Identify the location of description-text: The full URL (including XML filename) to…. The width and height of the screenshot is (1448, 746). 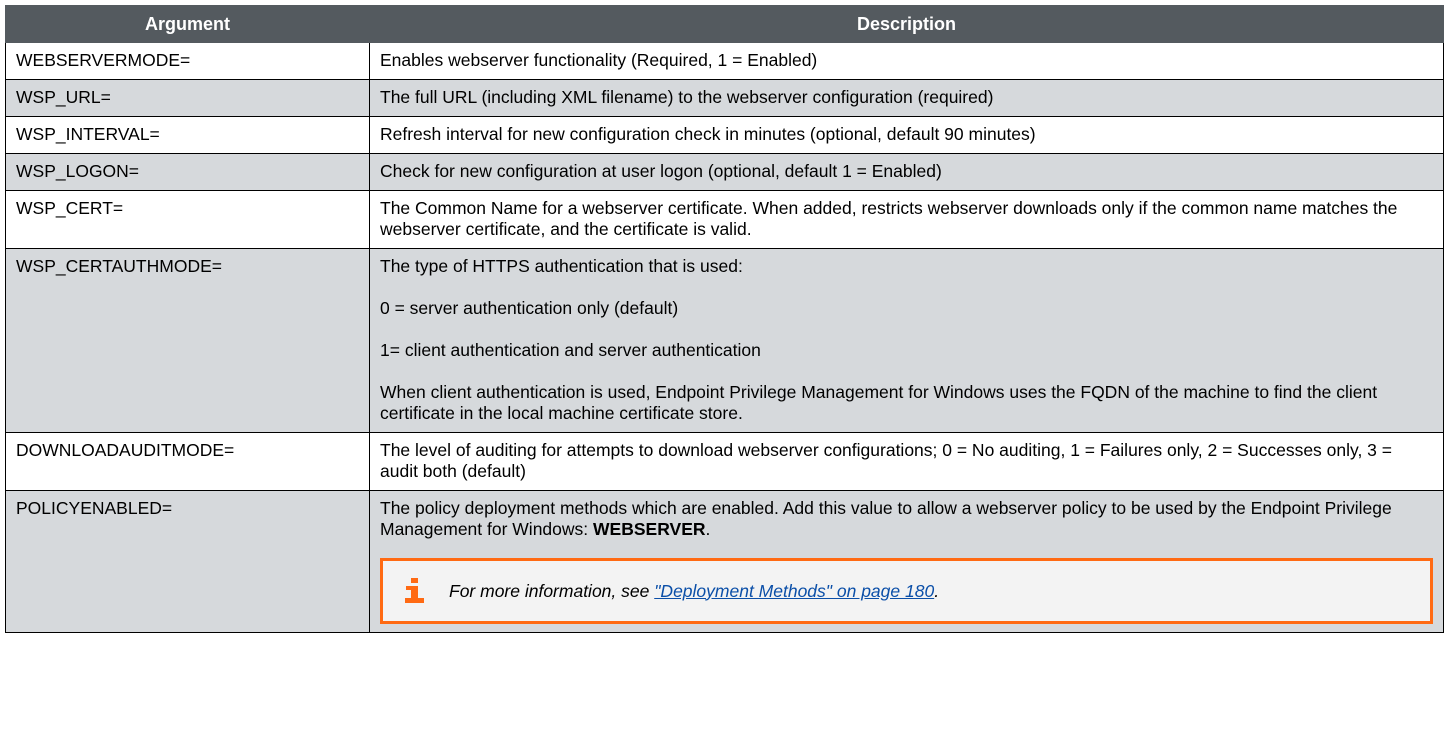
(687, 97).